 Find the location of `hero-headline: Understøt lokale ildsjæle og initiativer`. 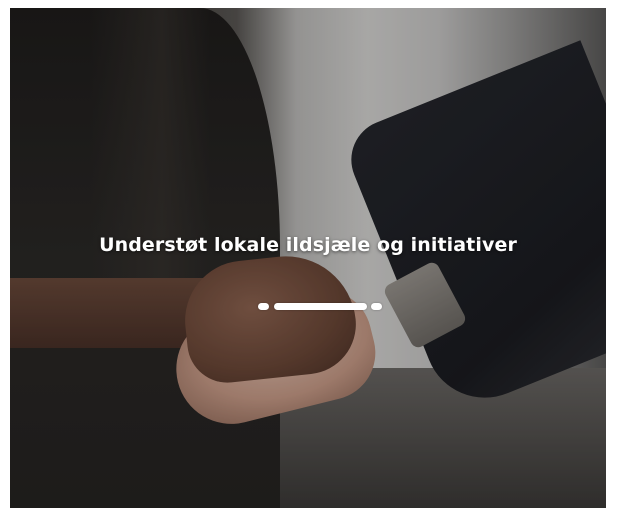

hero-headline: Understøt lokale ildsjæle og initiativer is located at coordinates (308, 245).